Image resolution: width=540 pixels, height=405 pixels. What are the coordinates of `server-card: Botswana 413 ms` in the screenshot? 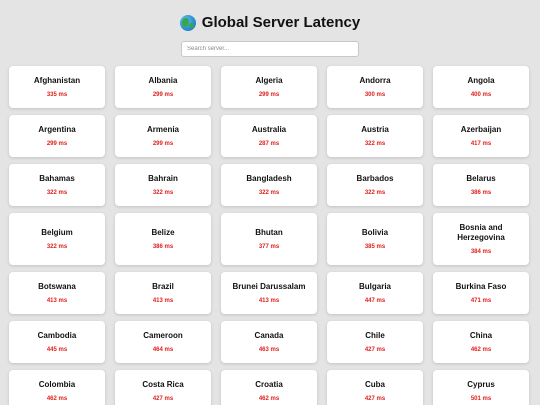 It's located at (57, 293).